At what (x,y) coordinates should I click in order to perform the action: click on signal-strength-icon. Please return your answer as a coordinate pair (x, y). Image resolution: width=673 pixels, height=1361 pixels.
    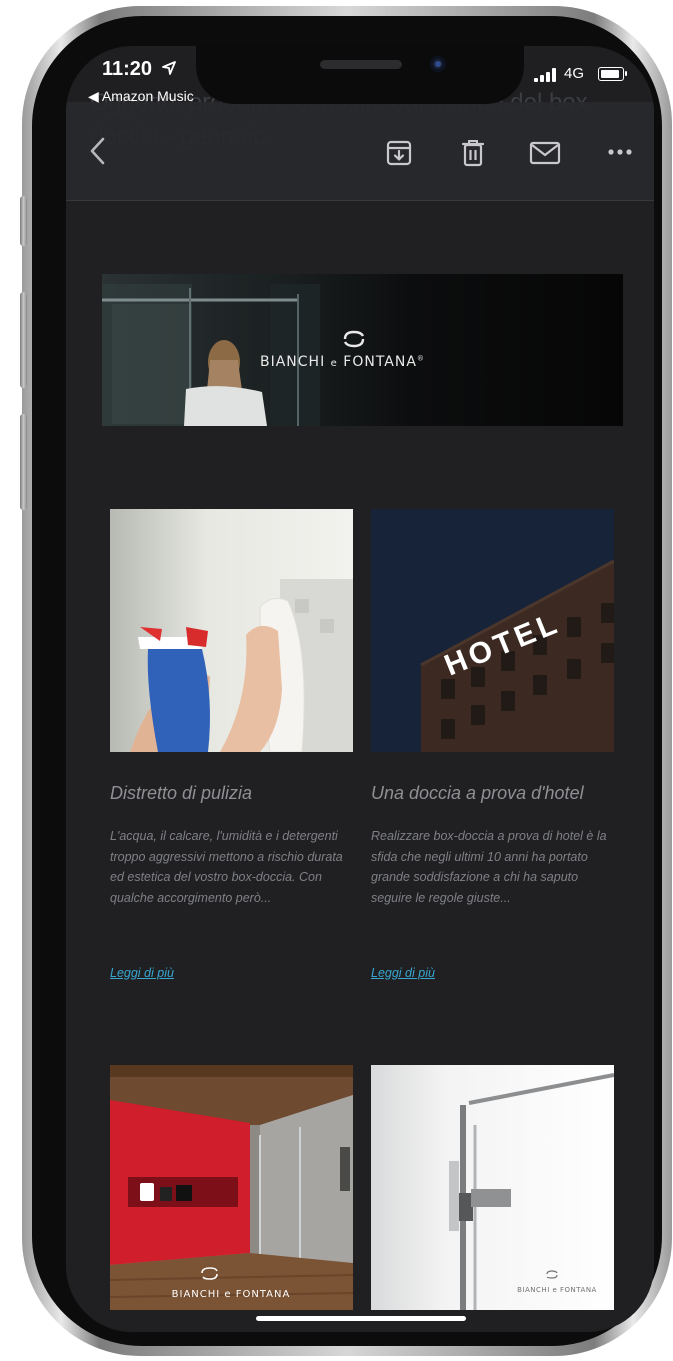
    Looking at the image, I should click on (545, 75).